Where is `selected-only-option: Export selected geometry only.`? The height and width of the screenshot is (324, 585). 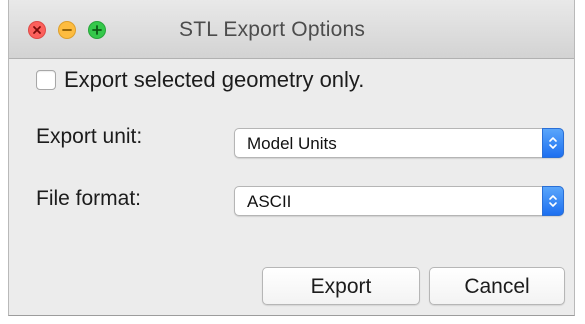
selected-only-option: Export selected geometry only. is located at coordinates (200, 80).